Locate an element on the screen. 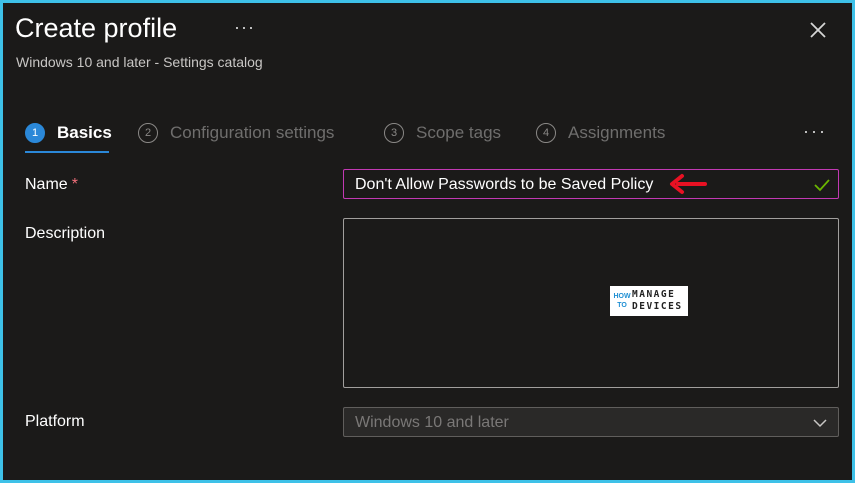 The height and width of the screenshot is (483, 855). checkmark-icon is located at coordinates (822, 185).